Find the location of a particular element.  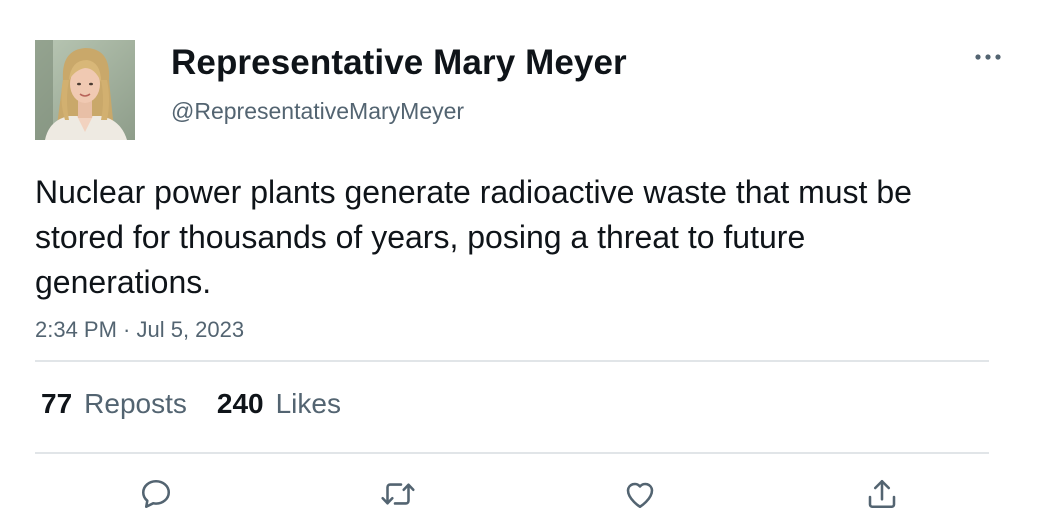

like-button is located at coordinates (640, 494).